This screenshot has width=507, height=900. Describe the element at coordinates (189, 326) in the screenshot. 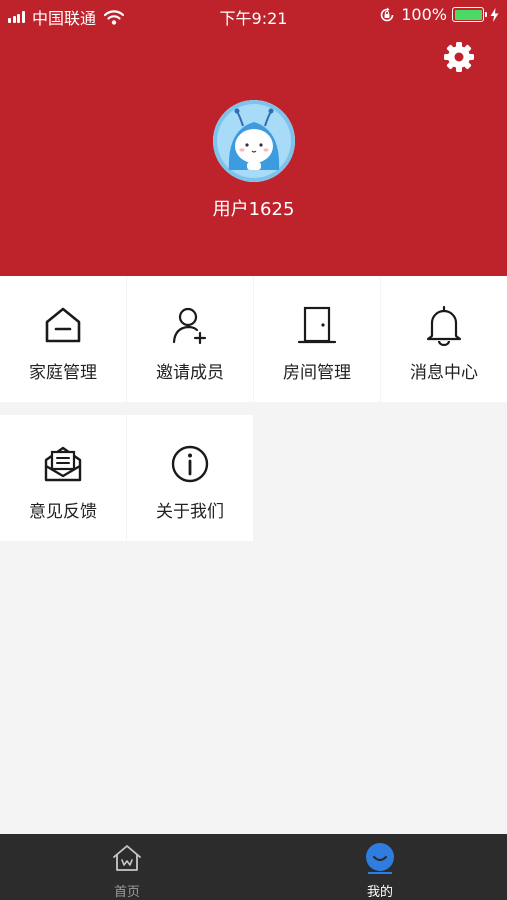

I see `add-user-icon` at that location.